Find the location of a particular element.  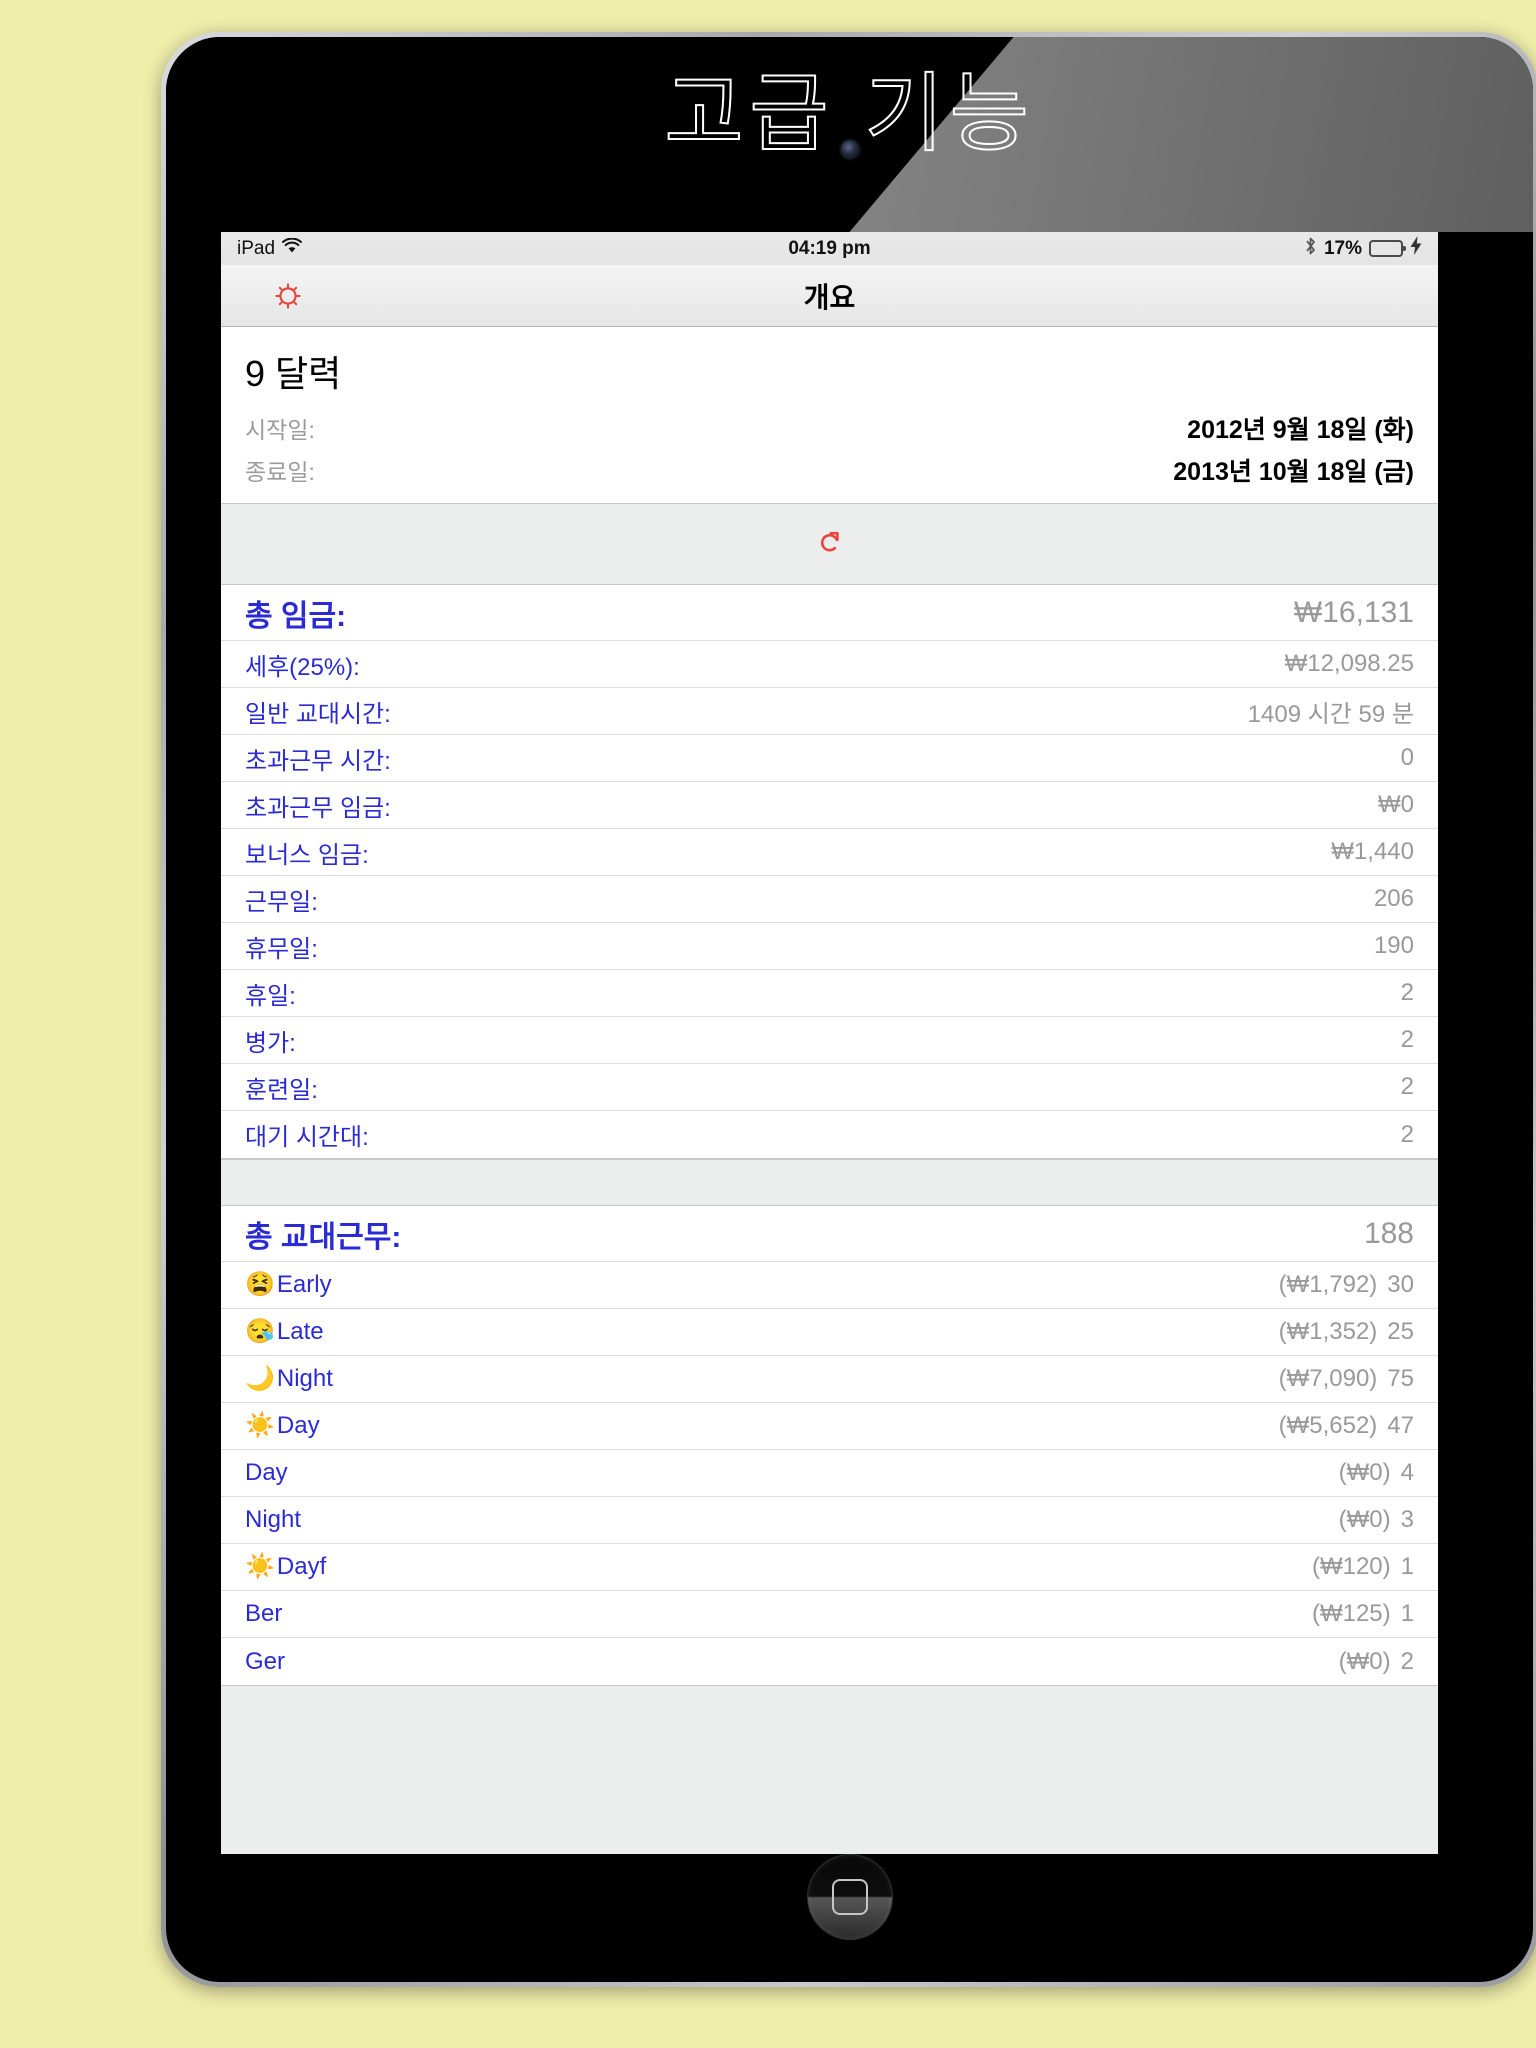

shift-row: 😪 Late (₩1,352) 25 is located at coordinates (829, 1332).